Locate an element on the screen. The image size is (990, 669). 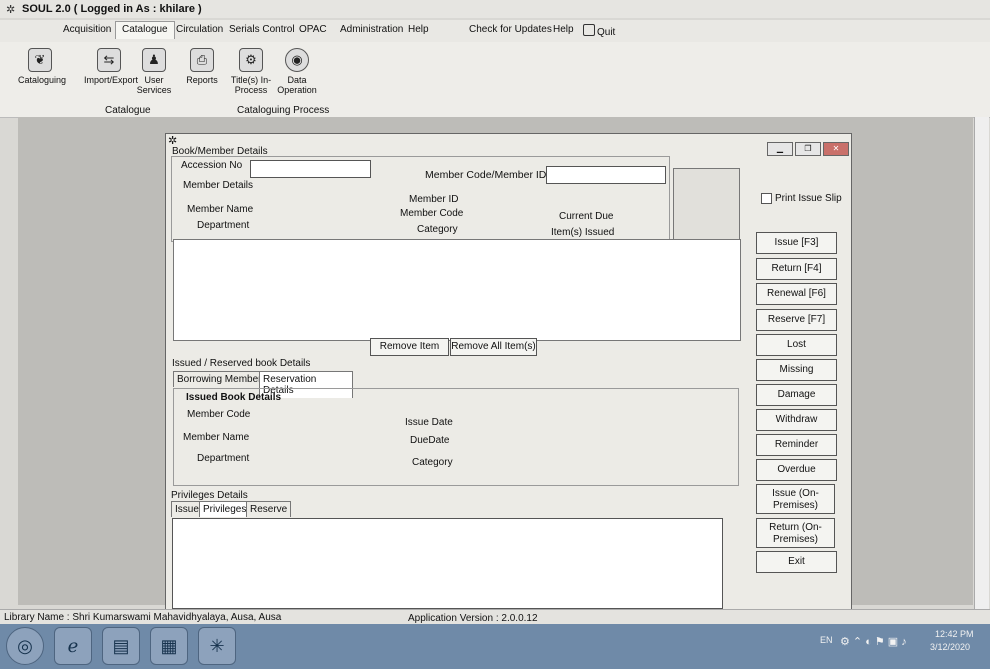
group-cataloguing-process: Cataloguing Process is located at coordinates (283, 110).